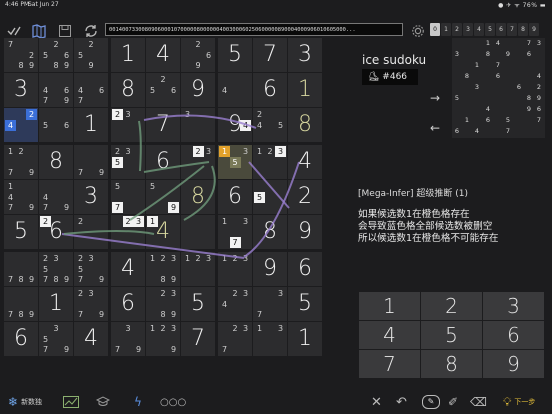 This screenshot has width=552, height=414. I want to click on check-pencil-icon, so click(14, 31).